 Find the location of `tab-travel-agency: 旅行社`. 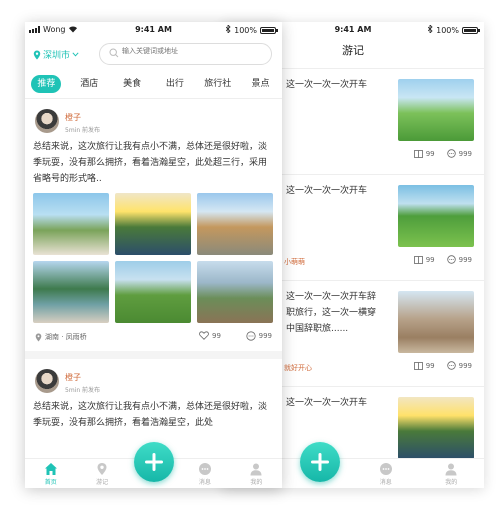

tab-travel-agency: 旅行社 is located at coordinates (217, 85).